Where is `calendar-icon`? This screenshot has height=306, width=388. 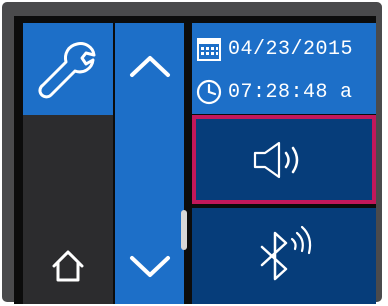 calendar-icon is located at coordinates (209, 49).